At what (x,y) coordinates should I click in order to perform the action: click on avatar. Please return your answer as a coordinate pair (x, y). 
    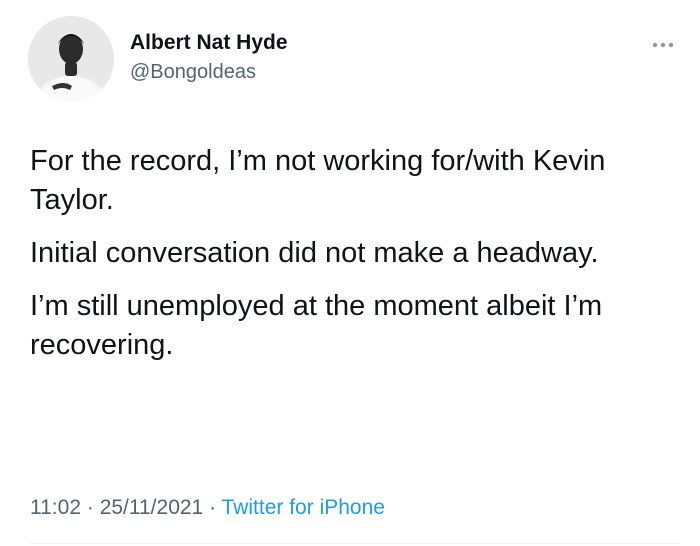
    Looking at the image, I should click on (71, 59).